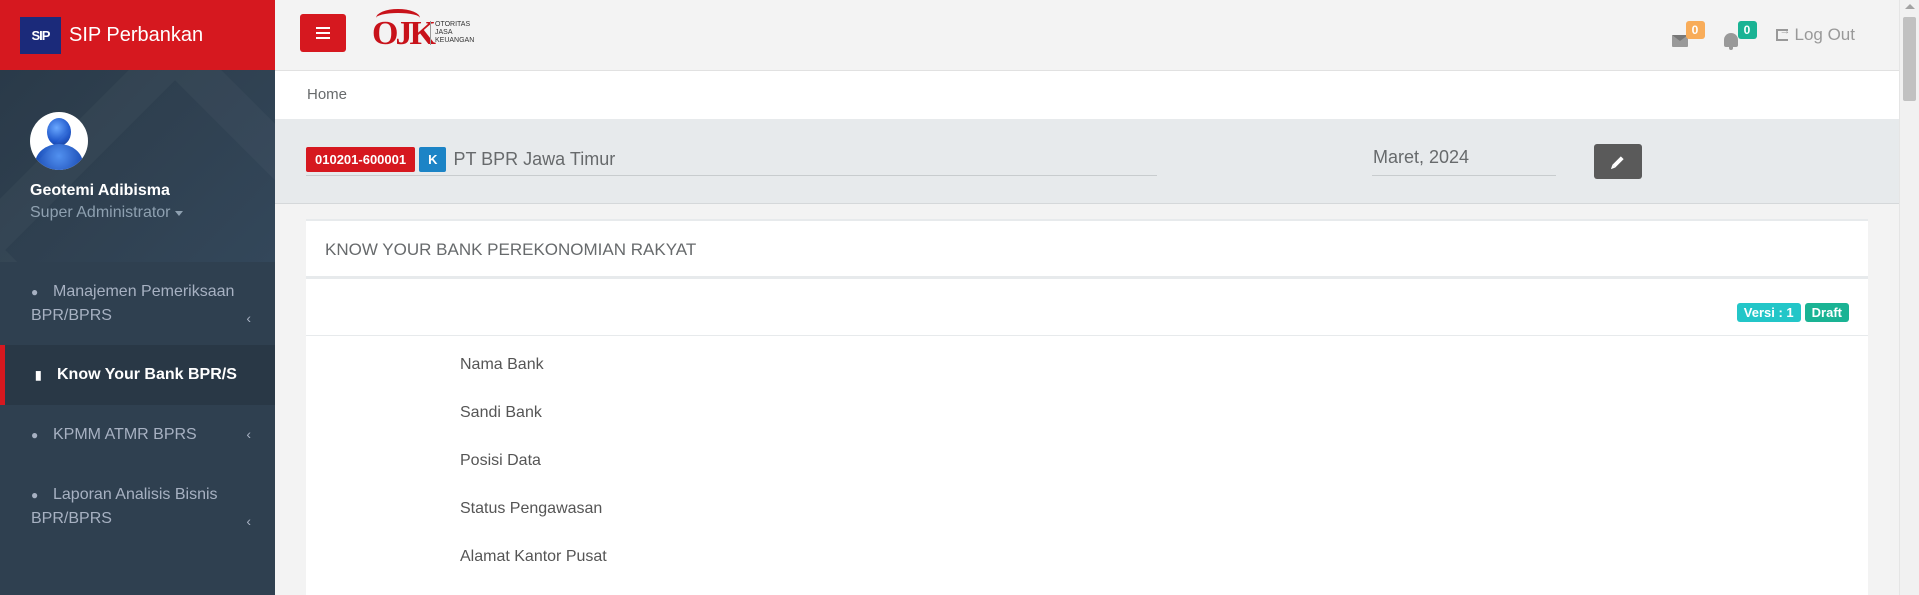 The image size is (1919, 595). I want to click on logout-link: Log Out, so click(1815, 35).